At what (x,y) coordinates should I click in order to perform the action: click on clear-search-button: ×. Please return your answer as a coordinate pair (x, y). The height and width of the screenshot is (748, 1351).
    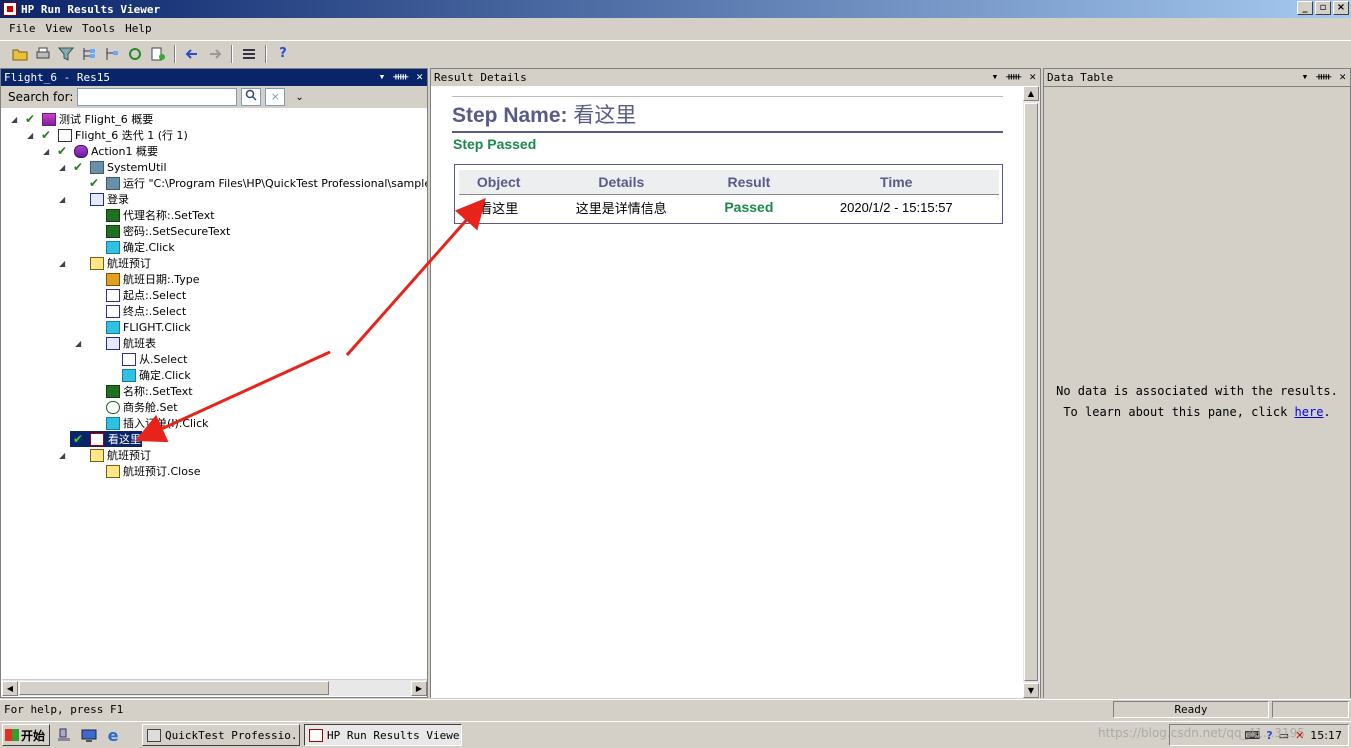
    Looking at the image, I should click on (275, 97).